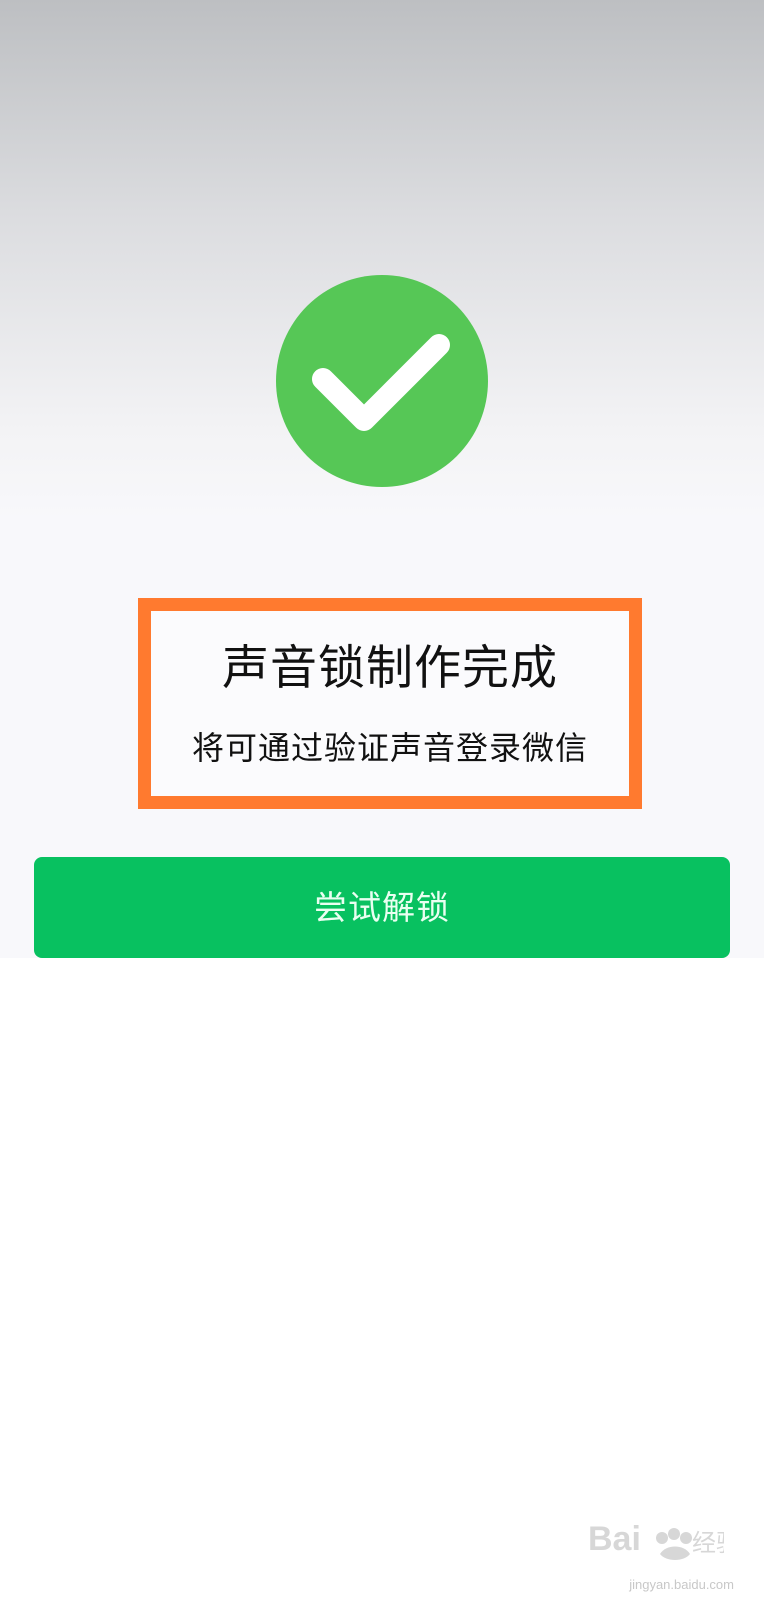 Image resolution: width=764 pixels, height=1600 pixels. I want to click on completion-subtitle: 将可通过验证声音登录微信, so click(389, 748).